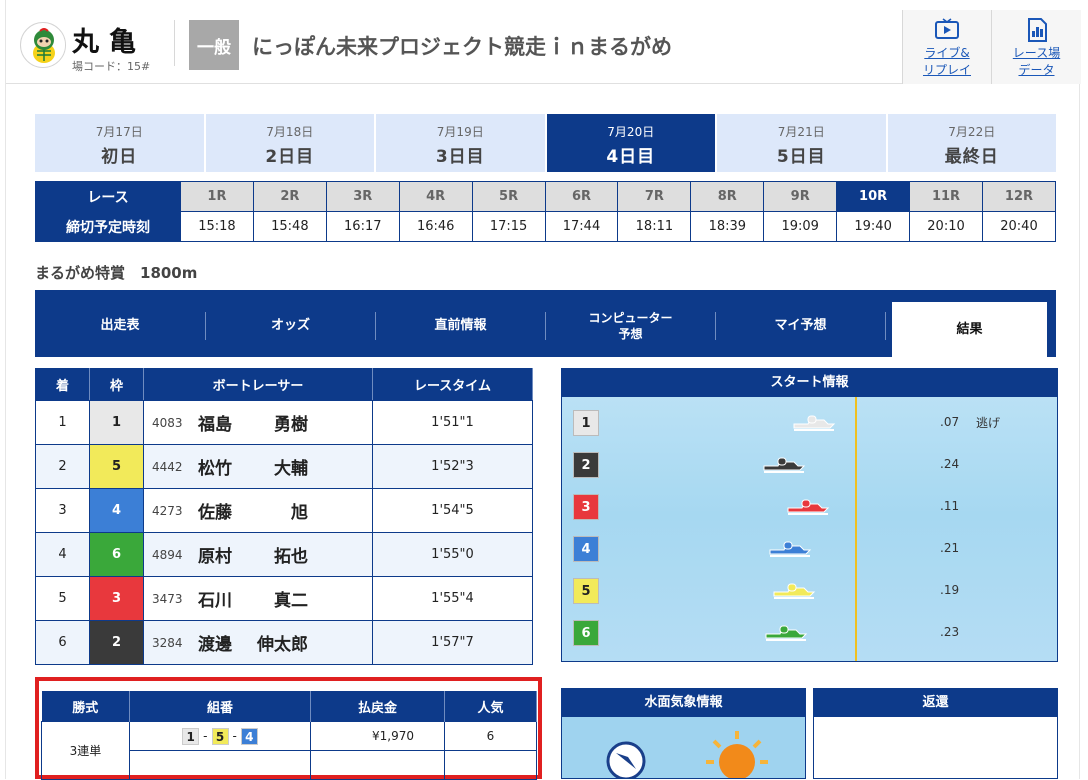 The image size is (1088, 780). What do you see at coordinates (727, 226) in the screenshot?
I see `race-deadline-8: 18:39` at bounding box center [727, 226].